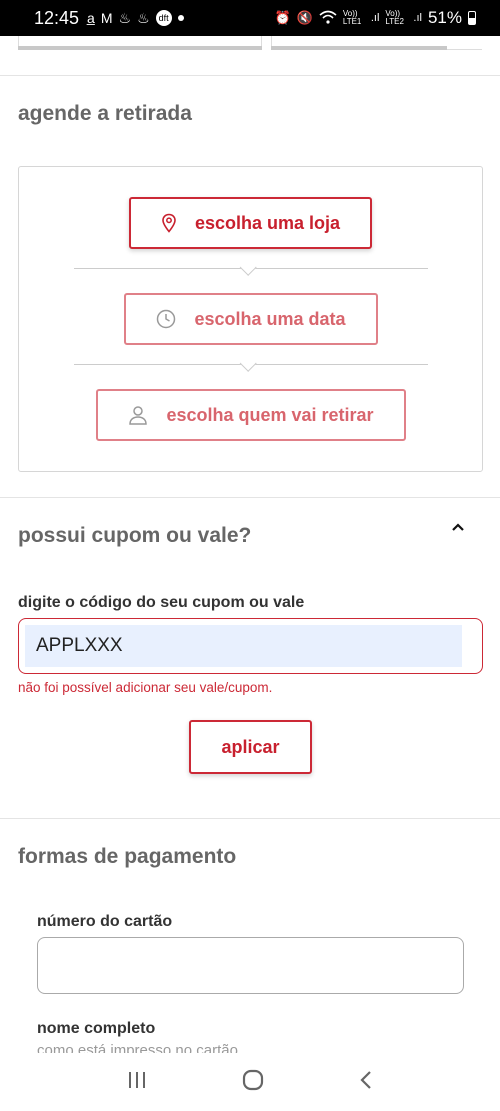  I want to click on pickup-section-title: agende a retirada, so click(105, 113).